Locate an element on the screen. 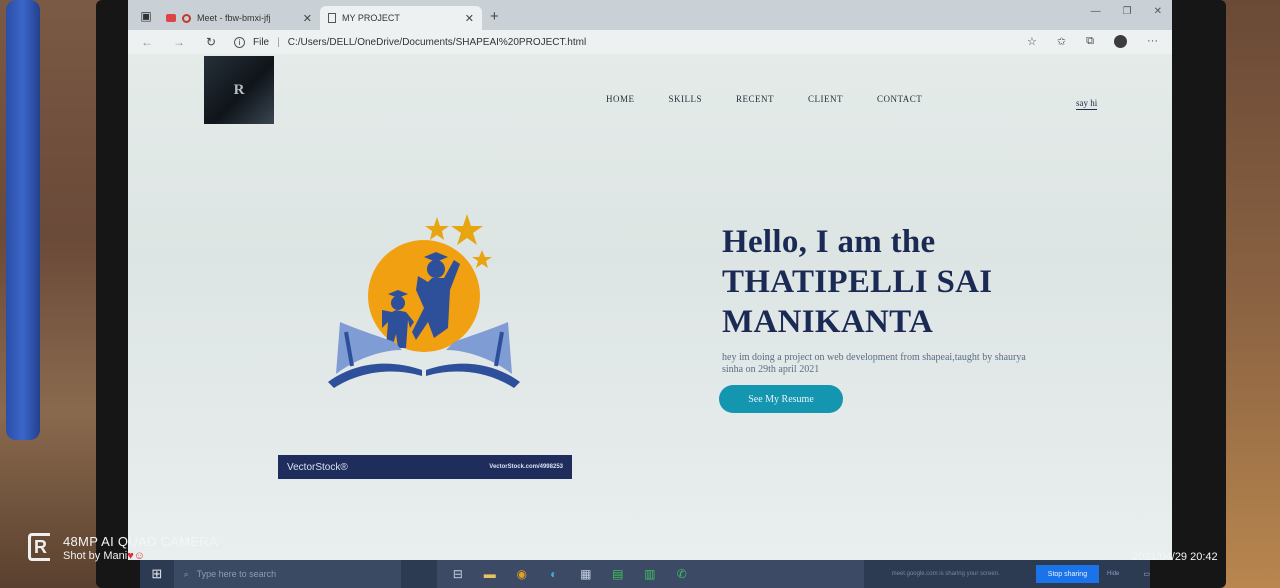 This screenshot has width=1280, height=588. window-controls: — ❐ ✕ is located at coordinates (1126, 11).